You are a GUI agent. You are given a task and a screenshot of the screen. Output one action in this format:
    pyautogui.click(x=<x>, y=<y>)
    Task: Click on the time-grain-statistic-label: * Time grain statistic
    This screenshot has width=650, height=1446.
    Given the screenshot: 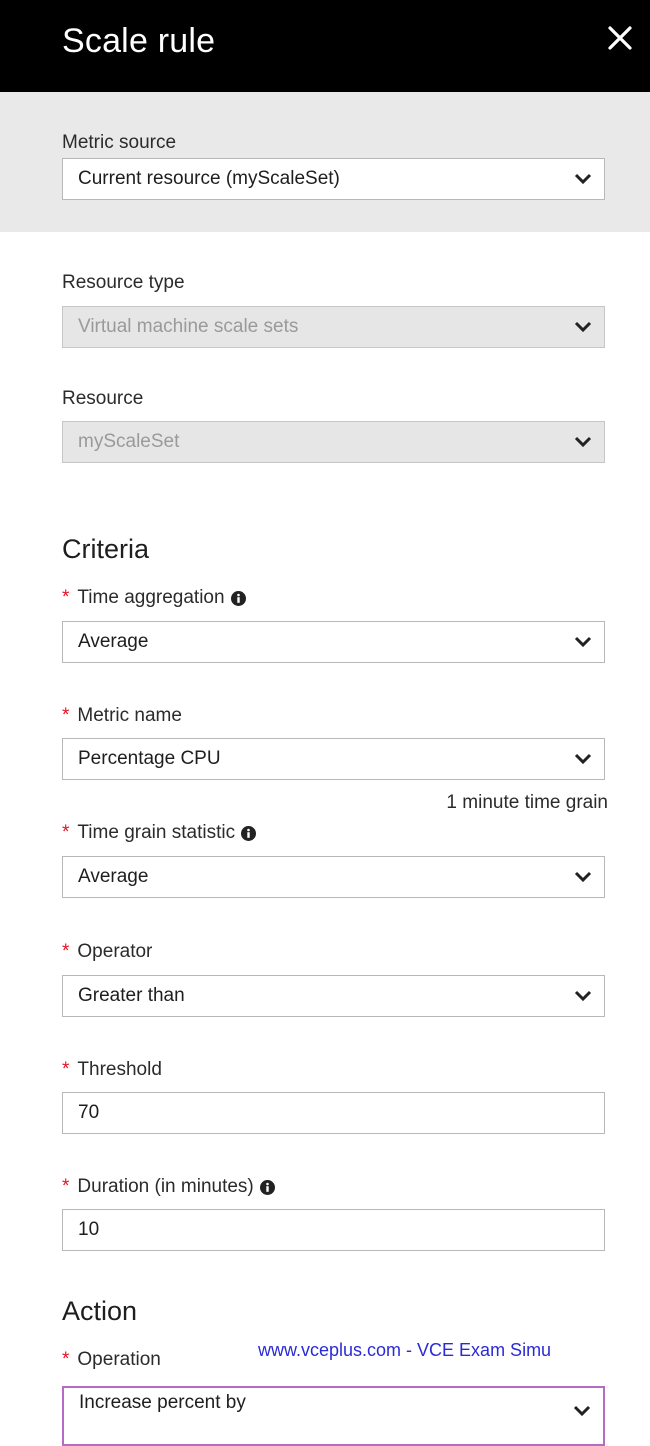 What is the action you would take?
    pyautogui.click(x=159, y=833)
    